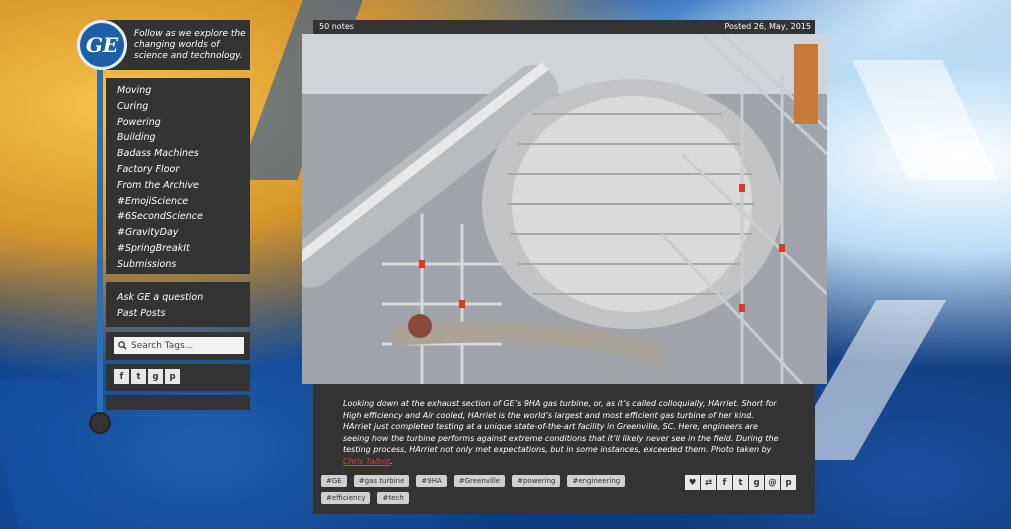 The height and width of the screenshot is (529, 1011). What do you see at coordinates (183, 107) in the screenshot?
I see `nav-item-curing: Curing` at bounding box center [183, 107].